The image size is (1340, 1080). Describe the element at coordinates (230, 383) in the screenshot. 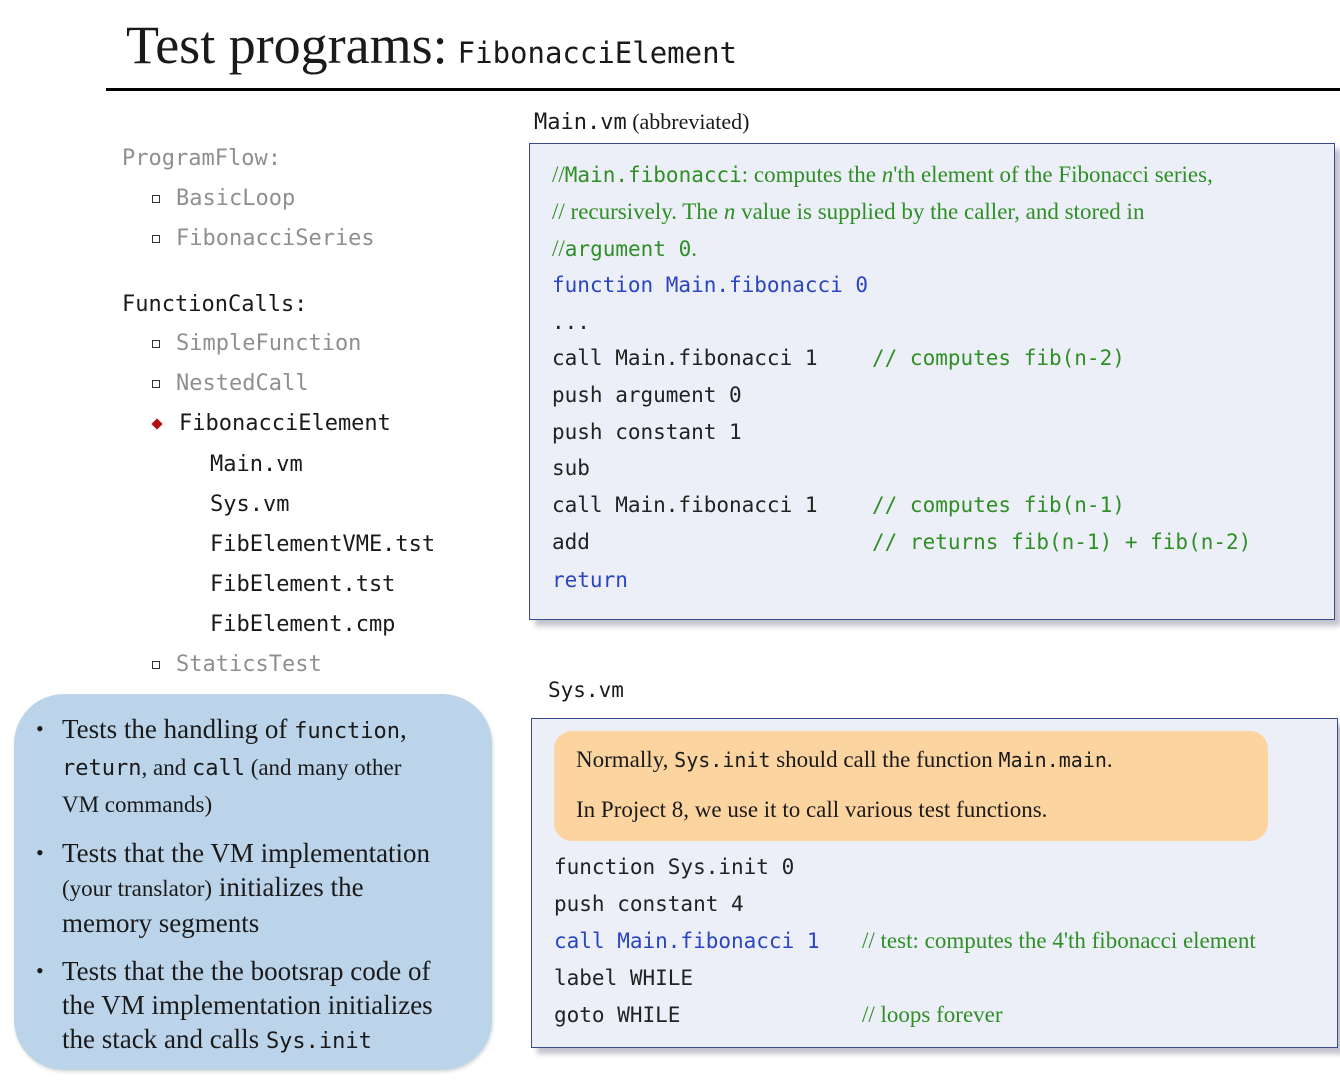

I see `tree-item-nestedcall: NestedCall` at that location.